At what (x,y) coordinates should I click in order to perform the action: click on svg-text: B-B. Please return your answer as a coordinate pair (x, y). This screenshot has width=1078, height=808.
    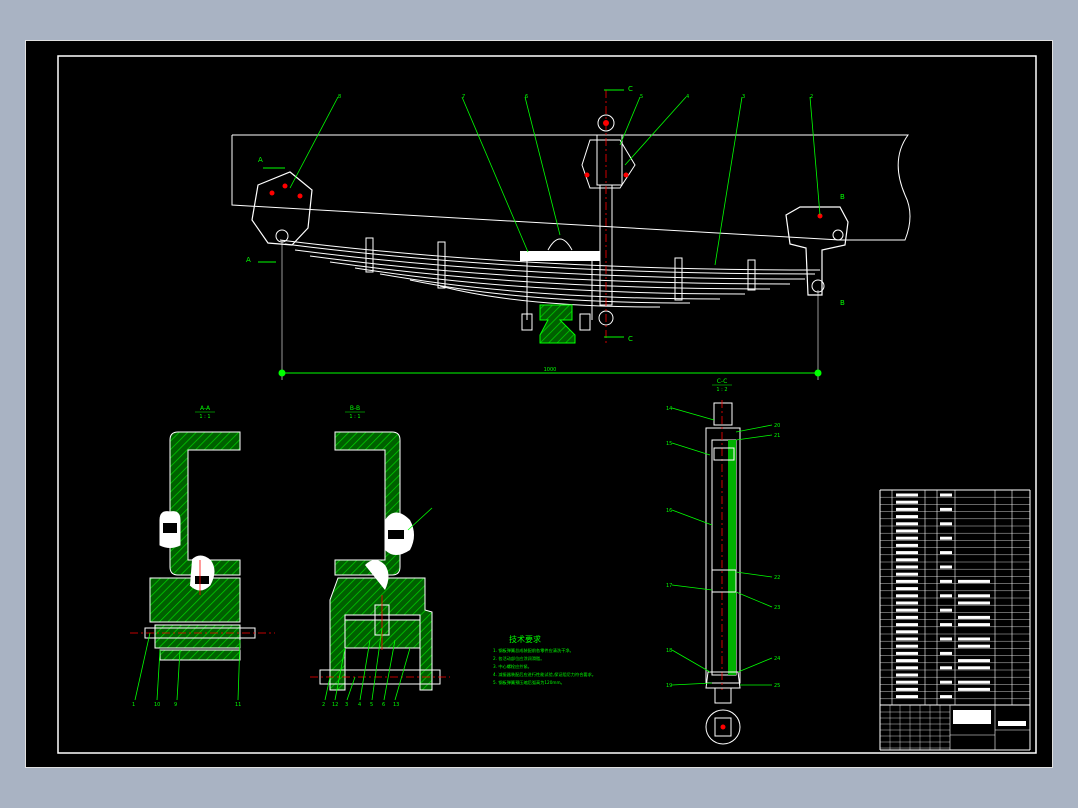
    Looking at the image, I should click on (355, 408).